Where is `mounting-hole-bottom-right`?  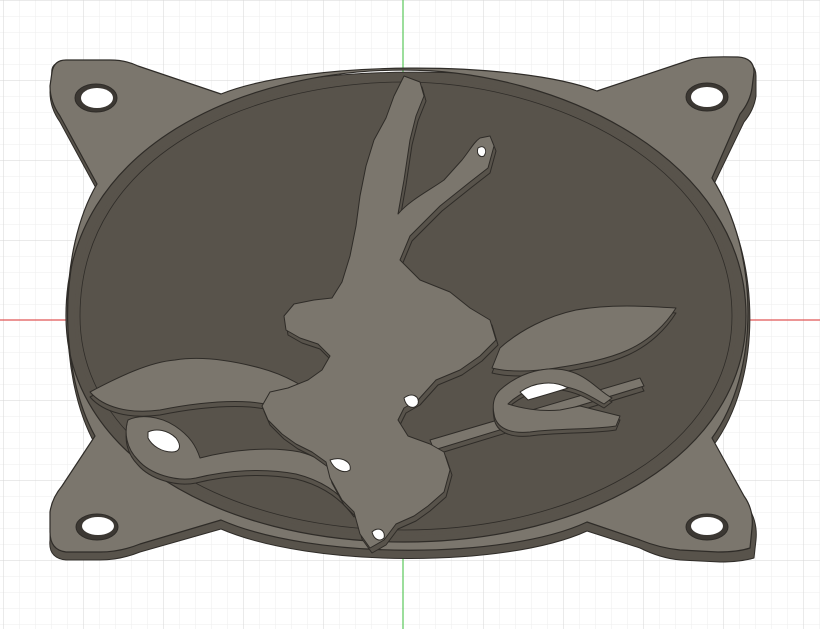
mounting-hole-bottom-right is located at coordinates (707, 527).